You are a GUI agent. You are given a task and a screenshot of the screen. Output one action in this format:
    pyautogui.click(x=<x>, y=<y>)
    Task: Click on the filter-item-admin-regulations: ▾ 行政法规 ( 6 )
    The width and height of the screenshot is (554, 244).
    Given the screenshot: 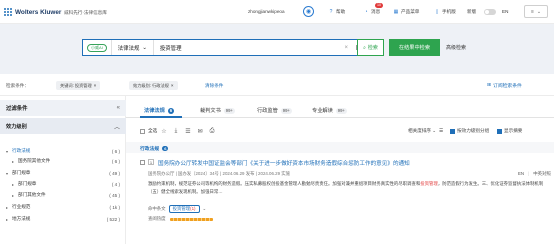 What is the action you would take?
    pyautogui.click(x=63, y=151)
    